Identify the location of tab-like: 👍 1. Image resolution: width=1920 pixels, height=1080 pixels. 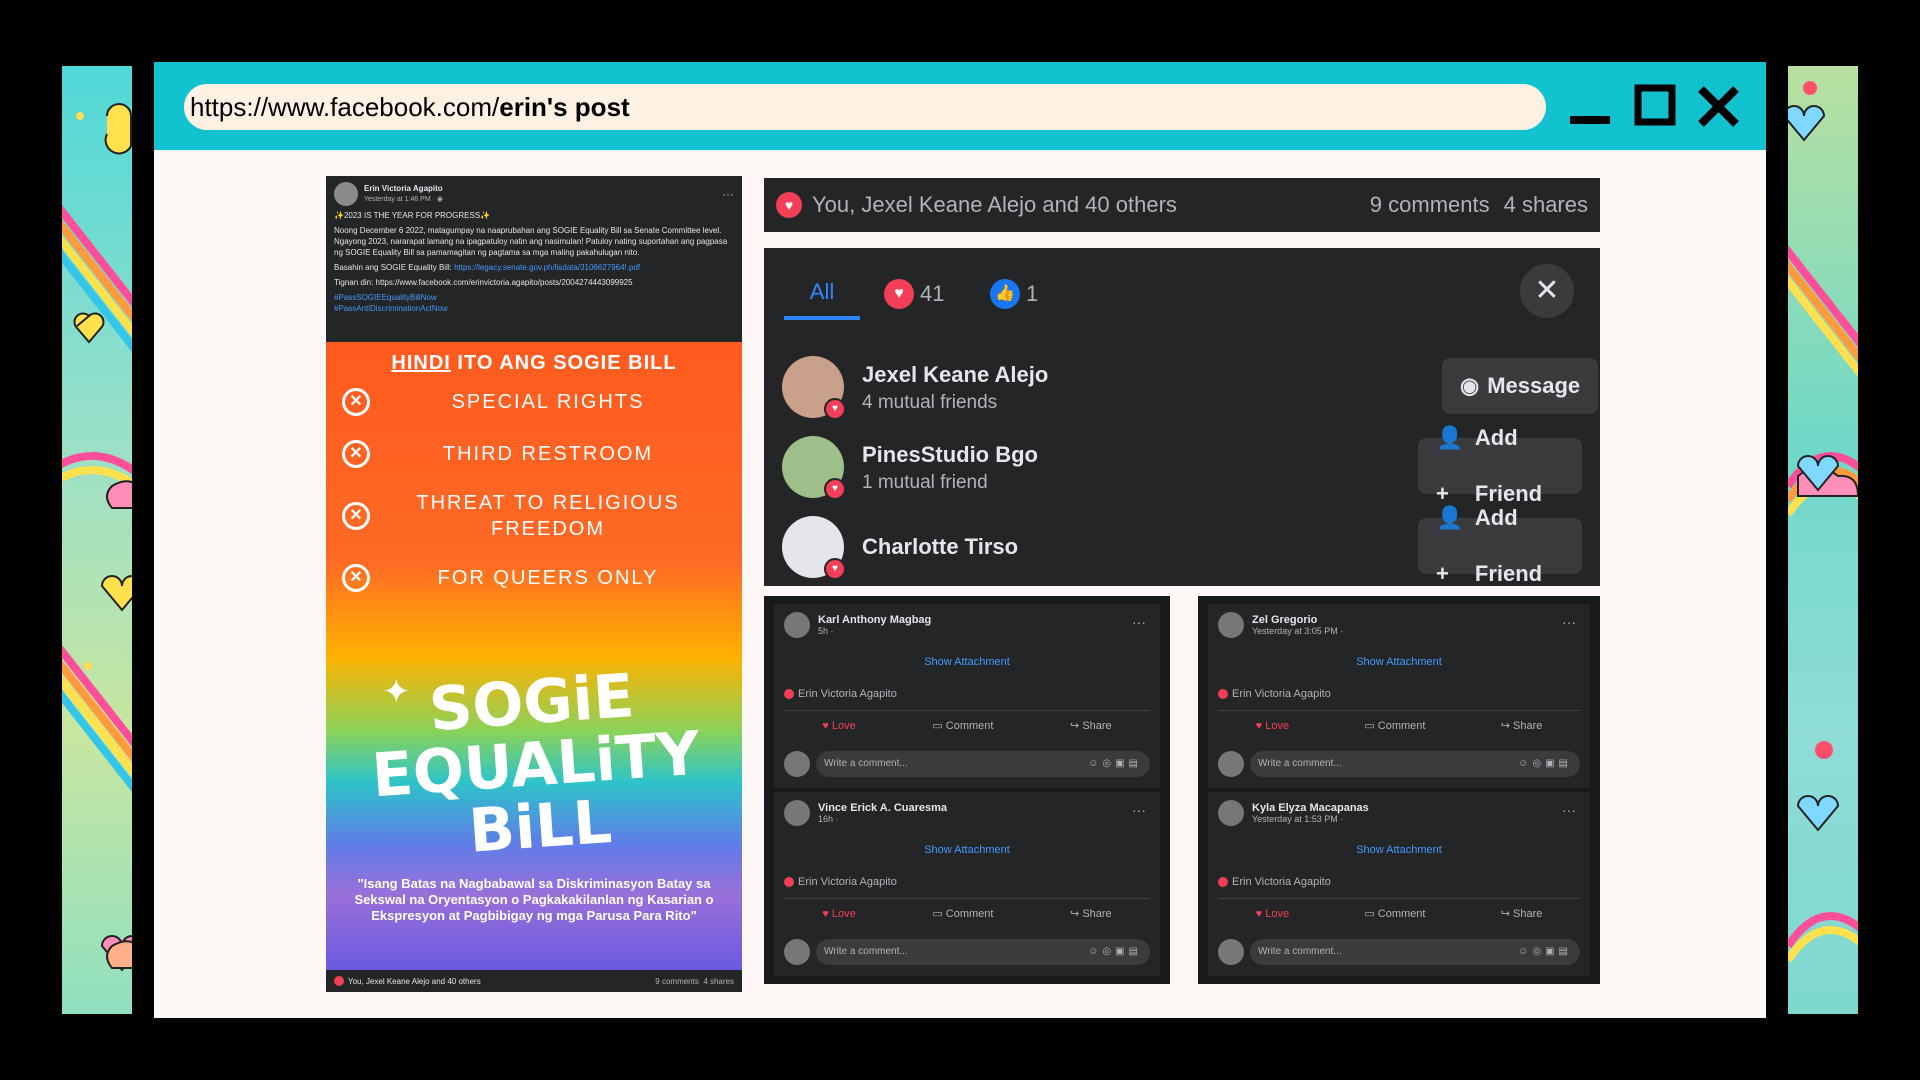
(1014, 294).